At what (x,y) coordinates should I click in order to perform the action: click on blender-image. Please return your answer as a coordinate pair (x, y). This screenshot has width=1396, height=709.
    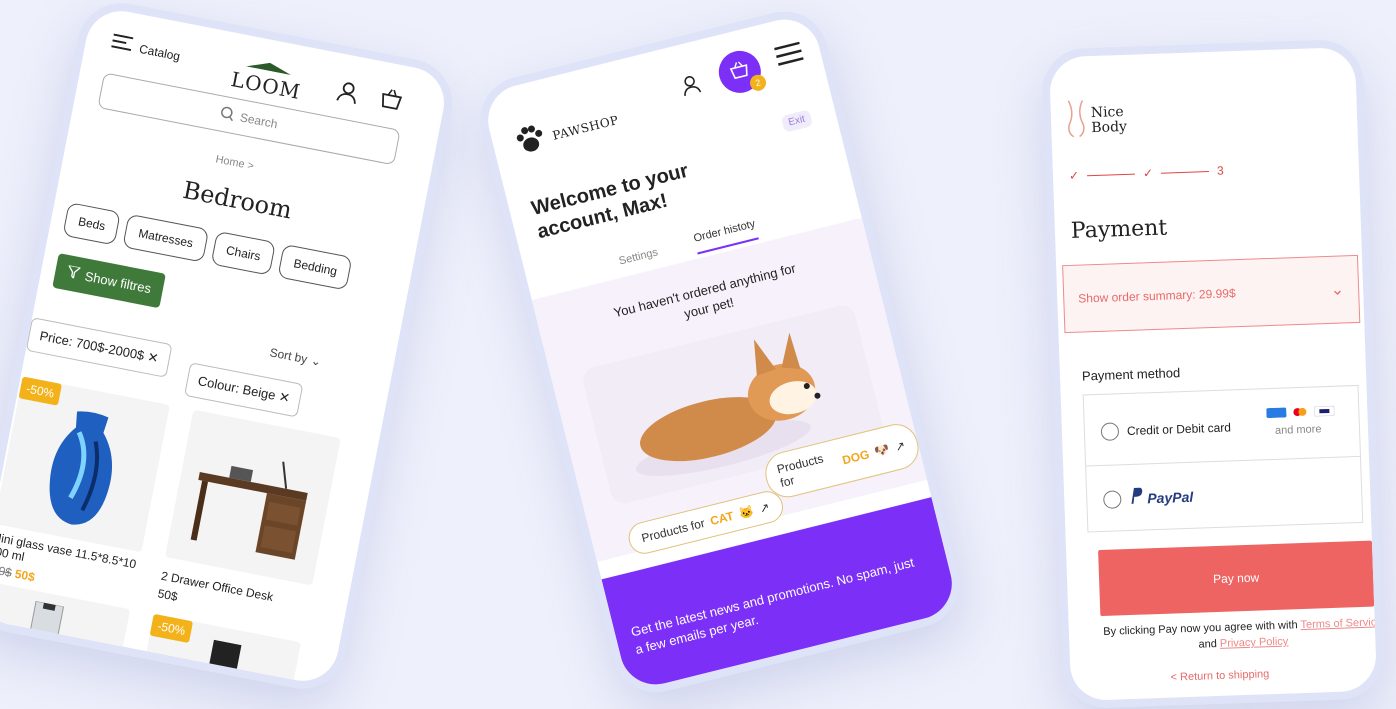
    Looking at the image, I should click on (46, 623).